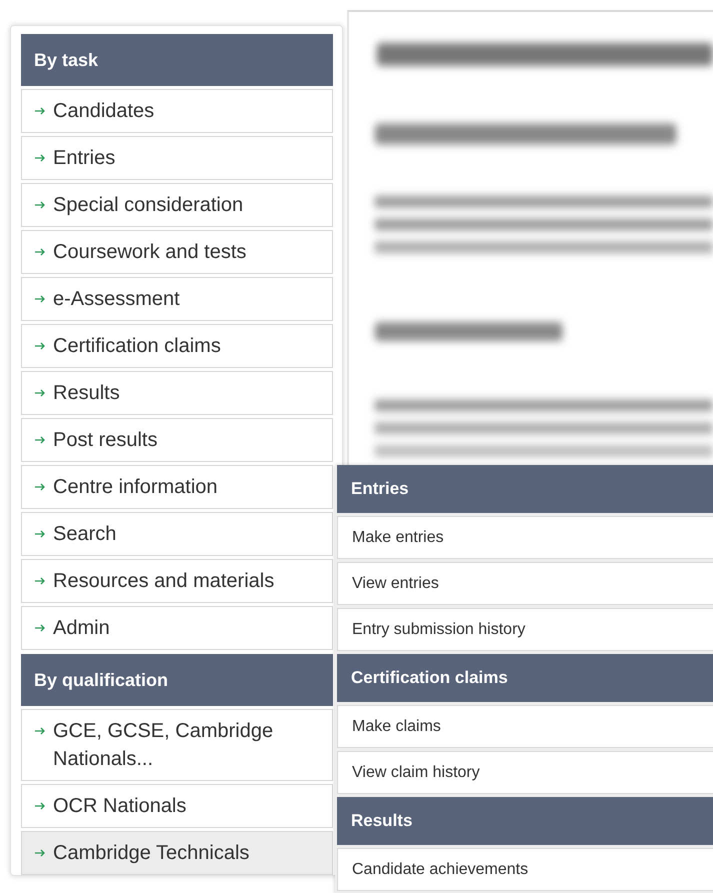  What do you see at coordinates (177, 628) in the screenshot?
I see `sidebar-item: Admin` at bounding box center [177, 628].